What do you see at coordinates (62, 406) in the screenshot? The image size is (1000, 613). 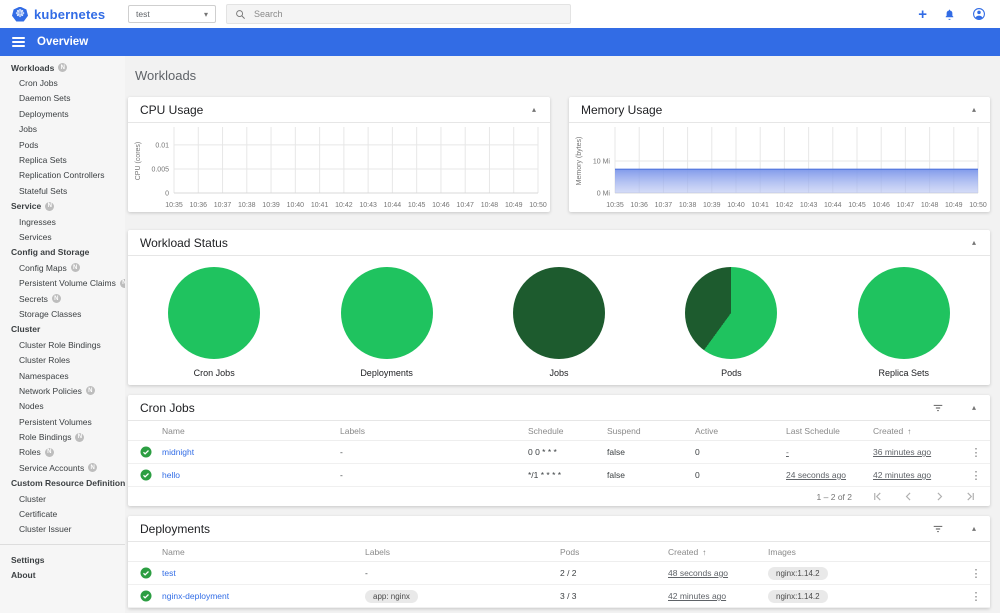 I see `sidebar-item-nodes: Nodes` at bounding box center [62, 406].